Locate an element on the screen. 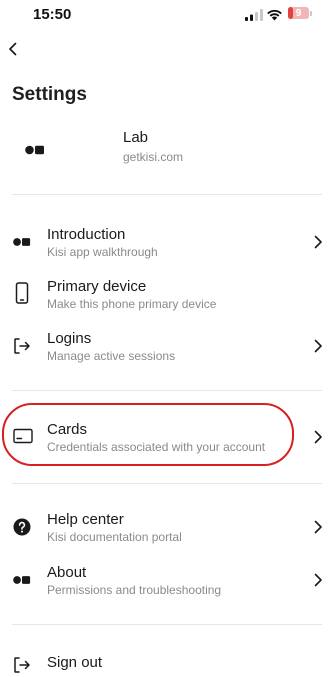 This screenshot has width=329, height=677. battery-fill is located at coordinates (290, 13).